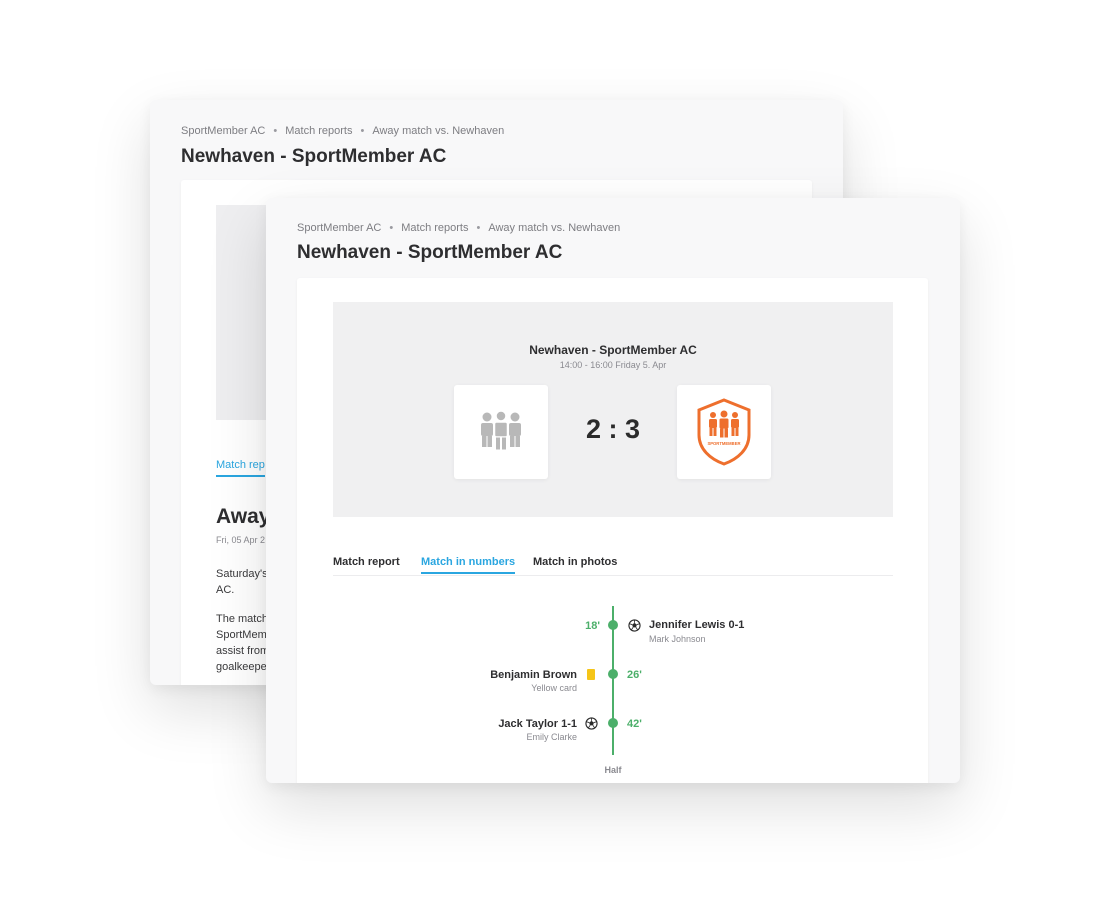 The height and width of the screenshot is (911, 1110). Describe the element at coordinates (591, 674) in the screenshot. I see `yellow-card-icon` at that location.